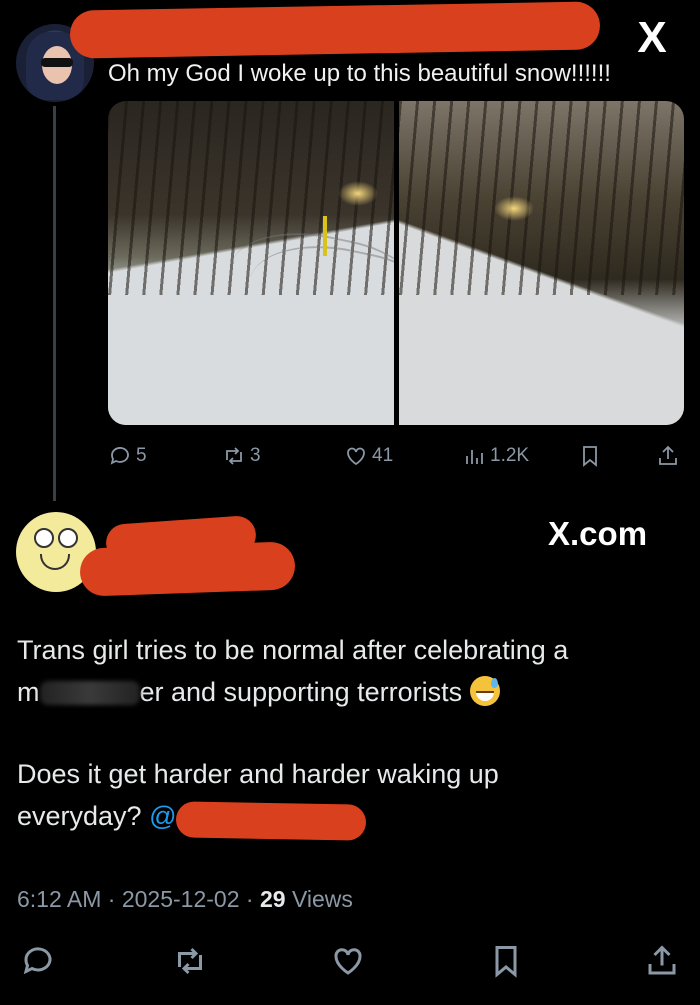 The width and height of the screenshot is (700, 1005). I want to click on close-icon: X, so click(652, 38).